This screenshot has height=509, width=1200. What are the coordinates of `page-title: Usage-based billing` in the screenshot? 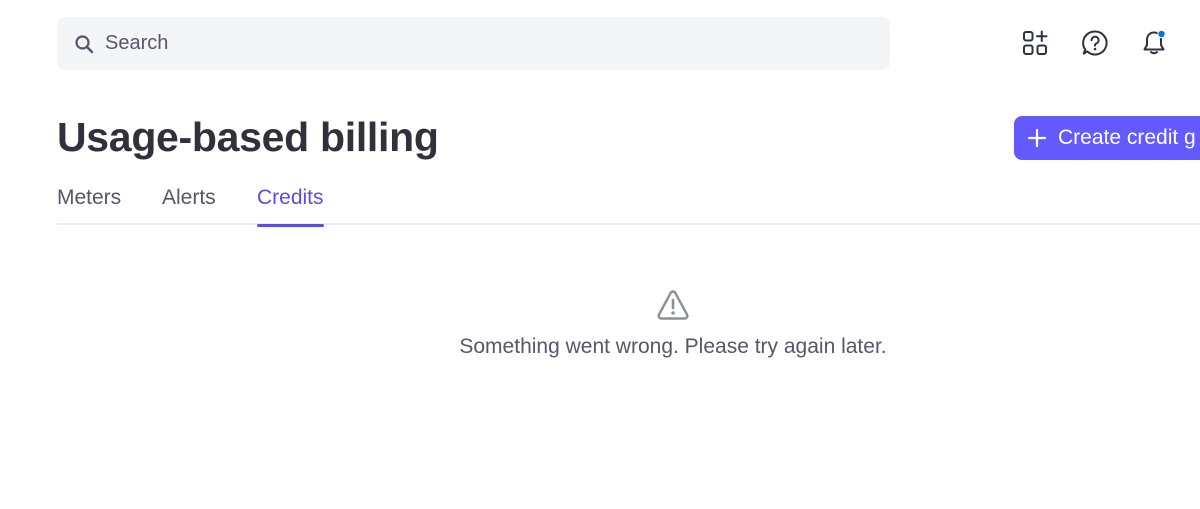 It's located at (248, 137).